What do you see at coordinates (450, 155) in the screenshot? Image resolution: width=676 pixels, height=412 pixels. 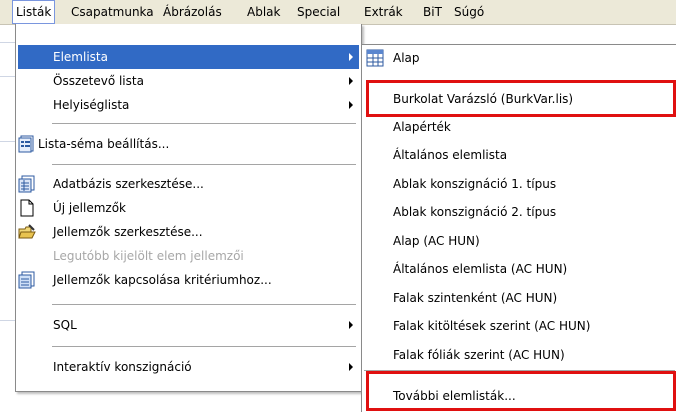 I see `menu-item-label: Általános elemlista` at bounding box center [450, 155].